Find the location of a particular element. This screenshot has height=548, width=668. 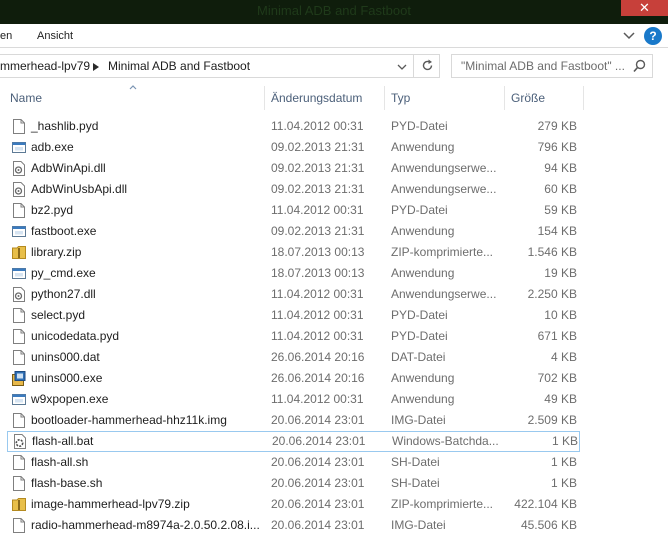

column-size: Größe is located at coordinates (528, 98).